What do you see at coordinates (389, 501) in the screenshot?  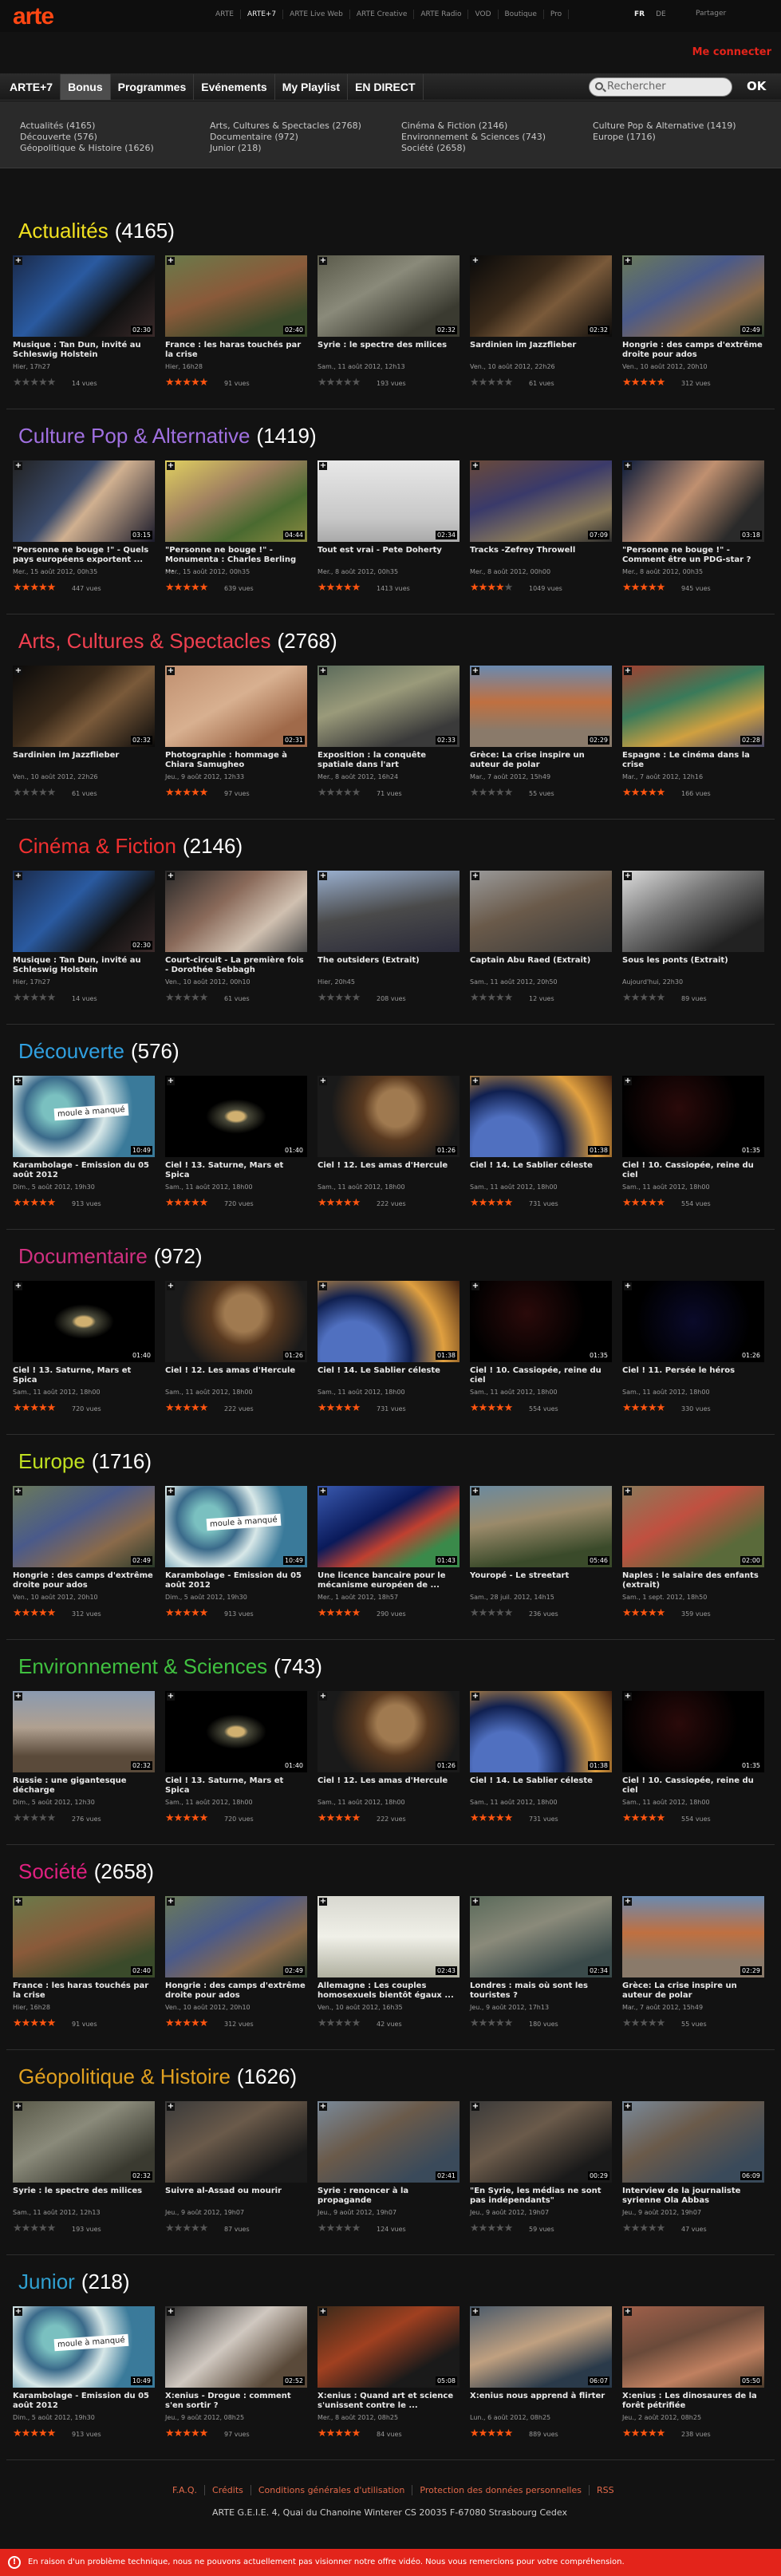 I see `video-thumbnail: +02:34` at bounding box center [389, 501].